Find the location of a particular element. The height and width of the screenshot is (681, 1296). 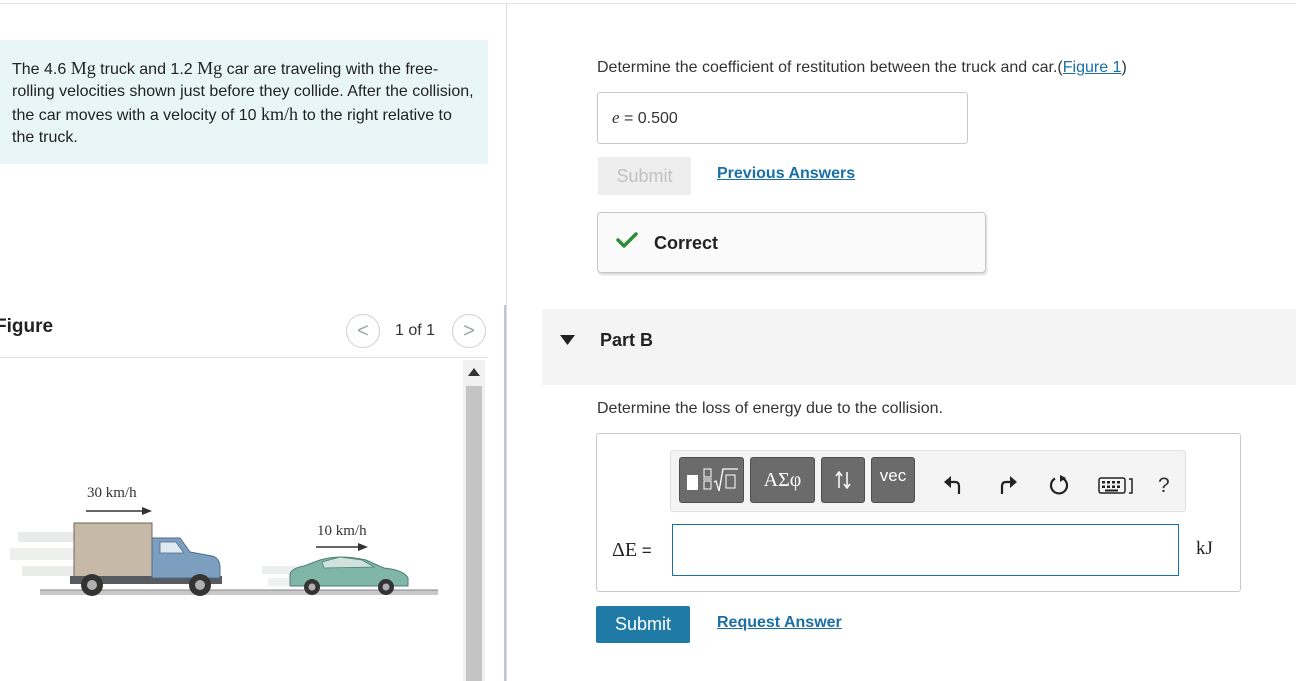

part-a-answer-field: e = 0.500 is located at coordinates (782, 118).